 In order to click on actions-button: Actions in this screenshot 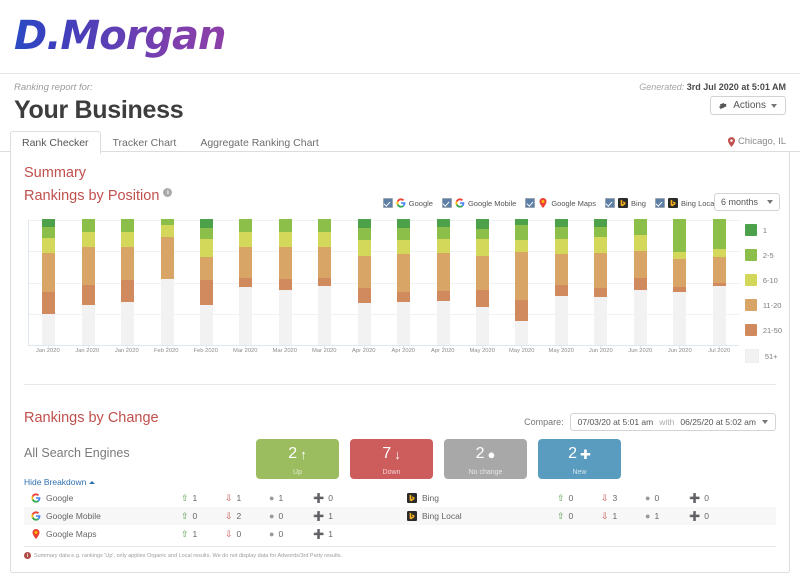, I will do `click(748, 105)`.